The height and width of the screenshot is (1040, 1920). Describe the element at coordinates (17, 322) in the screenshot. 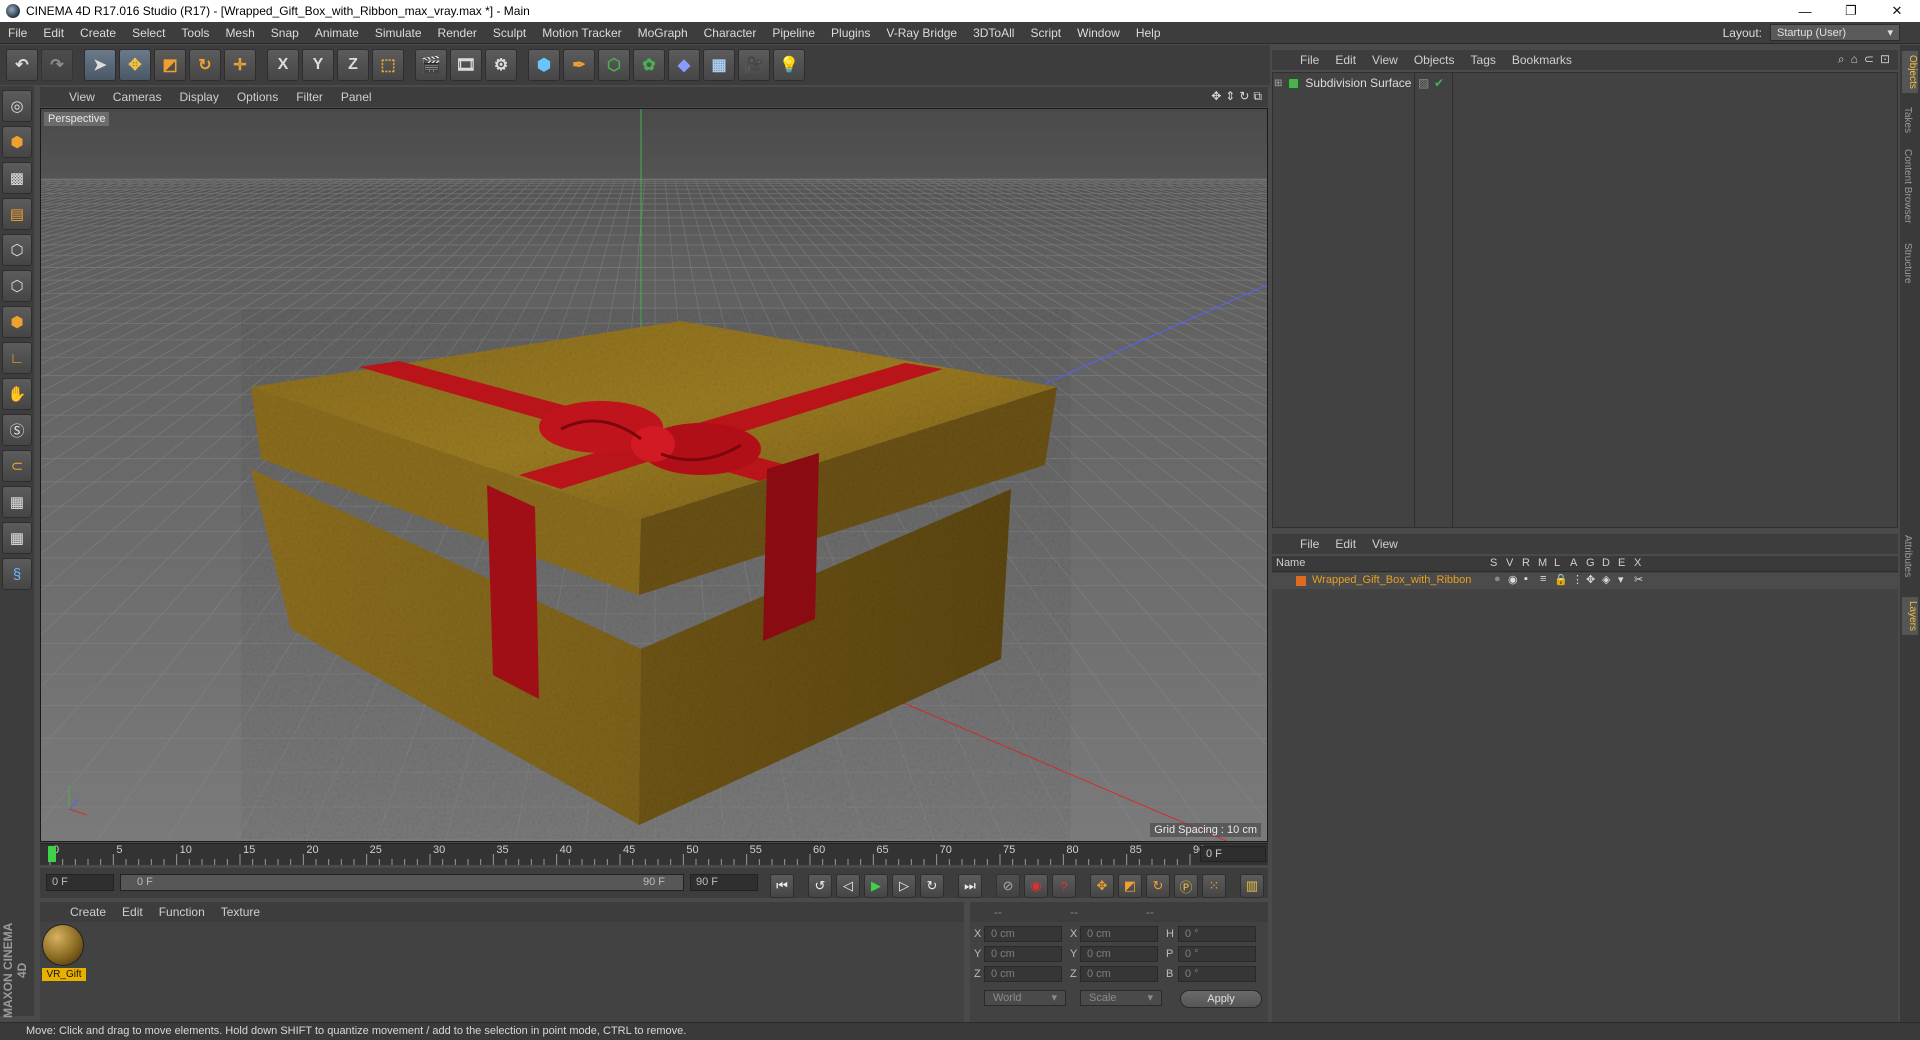

I see `polygons-mode-button: ⬢` at that location.